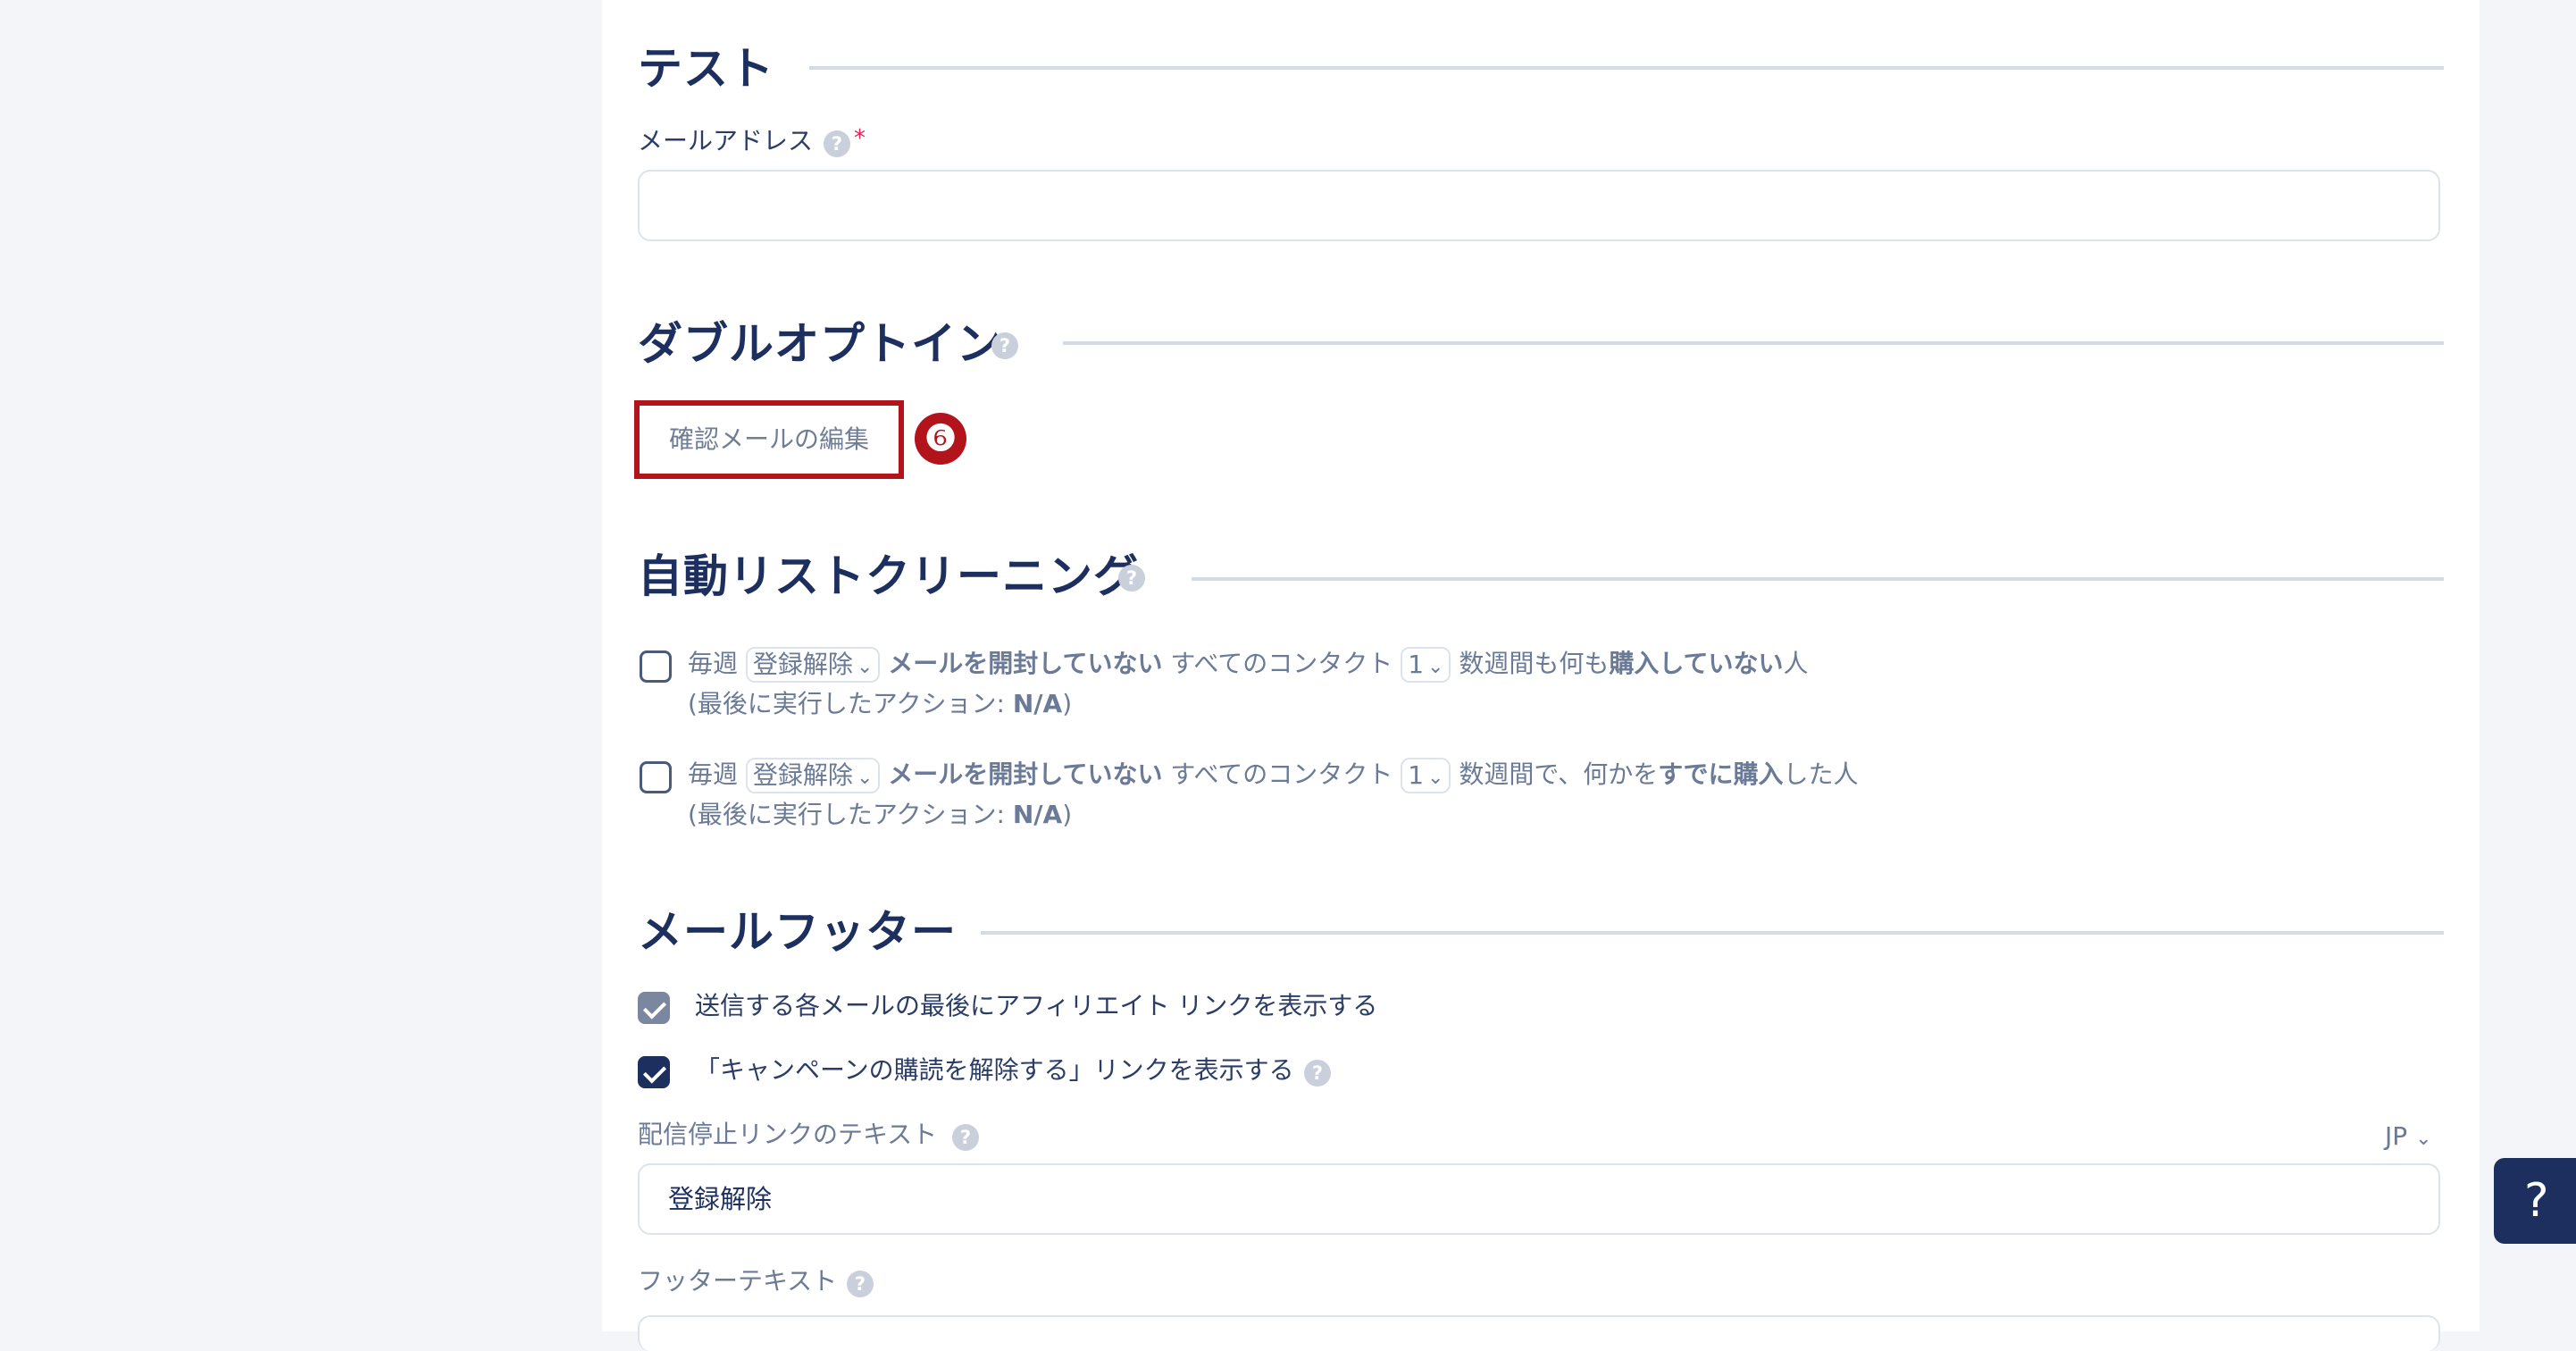 The image size is (2576, 1351). Describe the element at coordinates (738, 1281) in the screenshot. I see `footer-text-label: フッターテキスト` at that location.